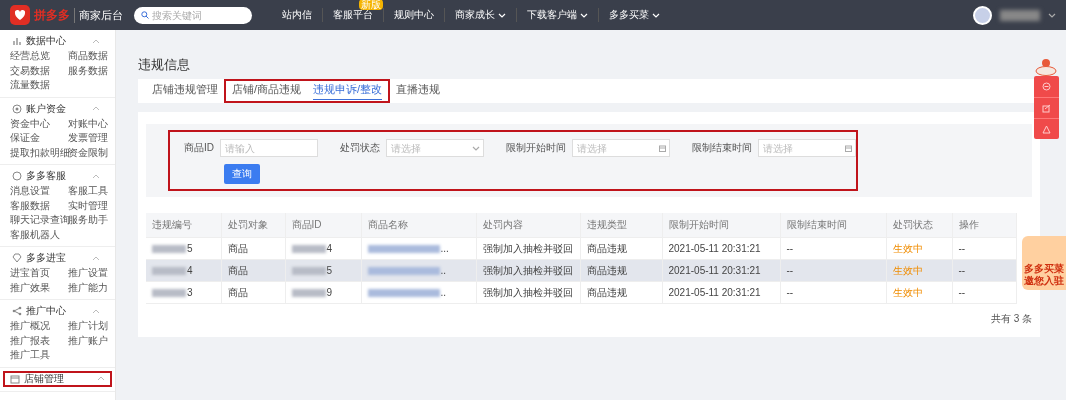 This screenshot has width=1066, height=400. I want to click on total-count: 共有 3 条, so click(1010, 319).